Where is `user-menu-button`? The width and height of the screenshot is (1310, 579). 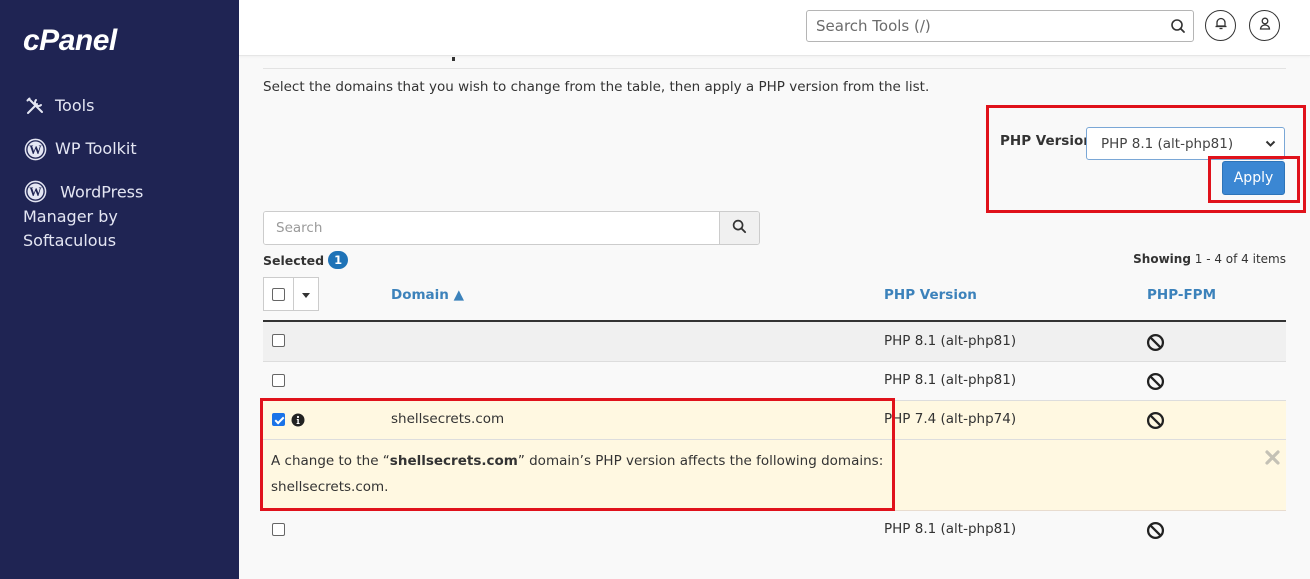
user-menu-button is located at coordinates (1264, 25).